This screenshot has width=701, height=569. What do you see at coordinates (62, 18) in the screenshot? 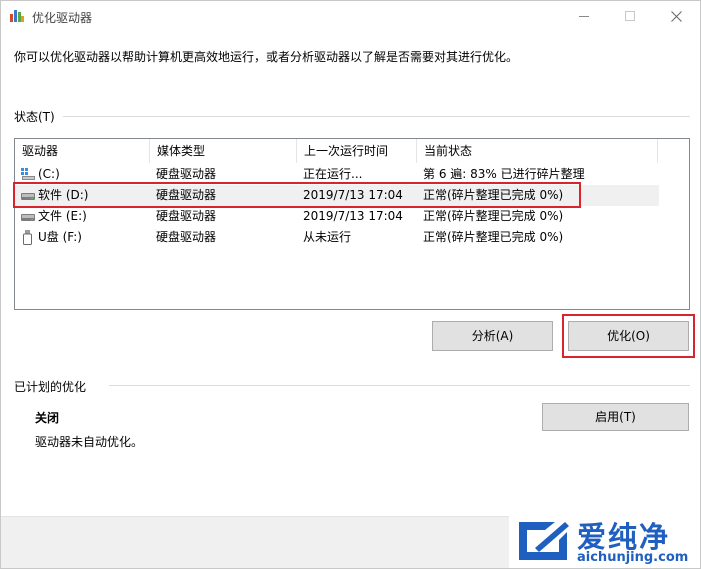
I see `window-title: 优化驱动器` at bounding box center [62, 18].